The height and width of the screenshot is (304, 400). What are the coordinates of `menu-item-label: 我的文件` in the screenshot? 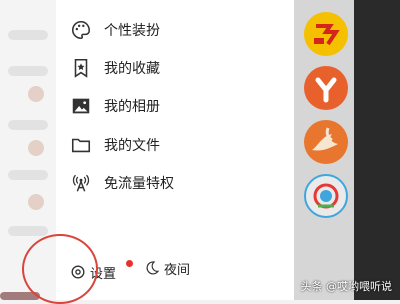 It's located at (132, 146).